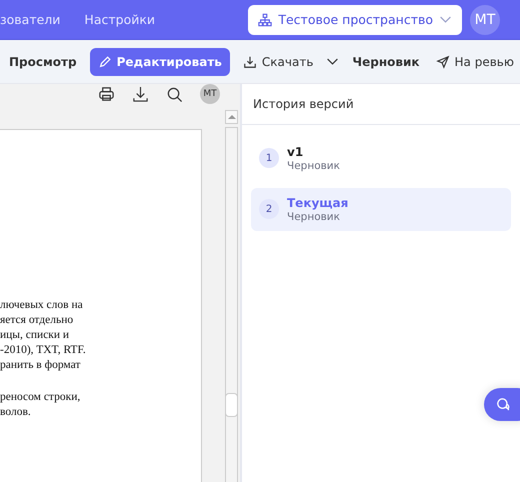 This screenshot has height=482, width=520. Describe the element at coordinates (105, 61) in the screenshot. I see `pencil-icon` at that location.